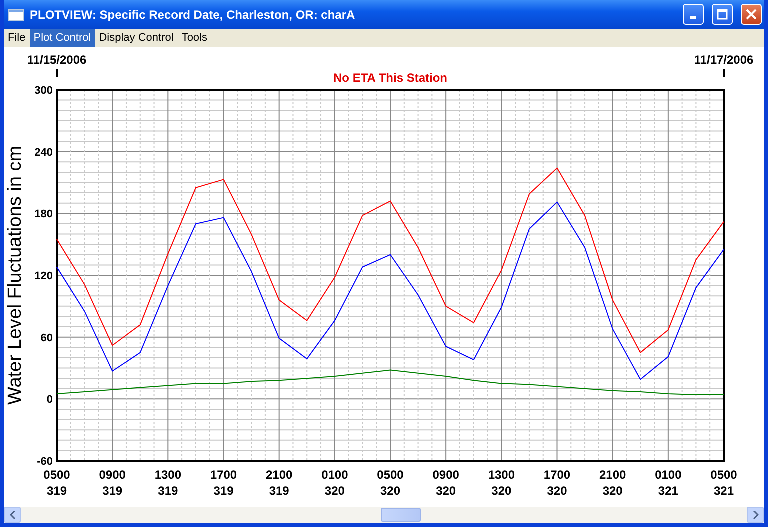 Image resolution: width=768 pixels, height=527 pixels. I want to click on y-tick-label: 180, so click(43, 214).